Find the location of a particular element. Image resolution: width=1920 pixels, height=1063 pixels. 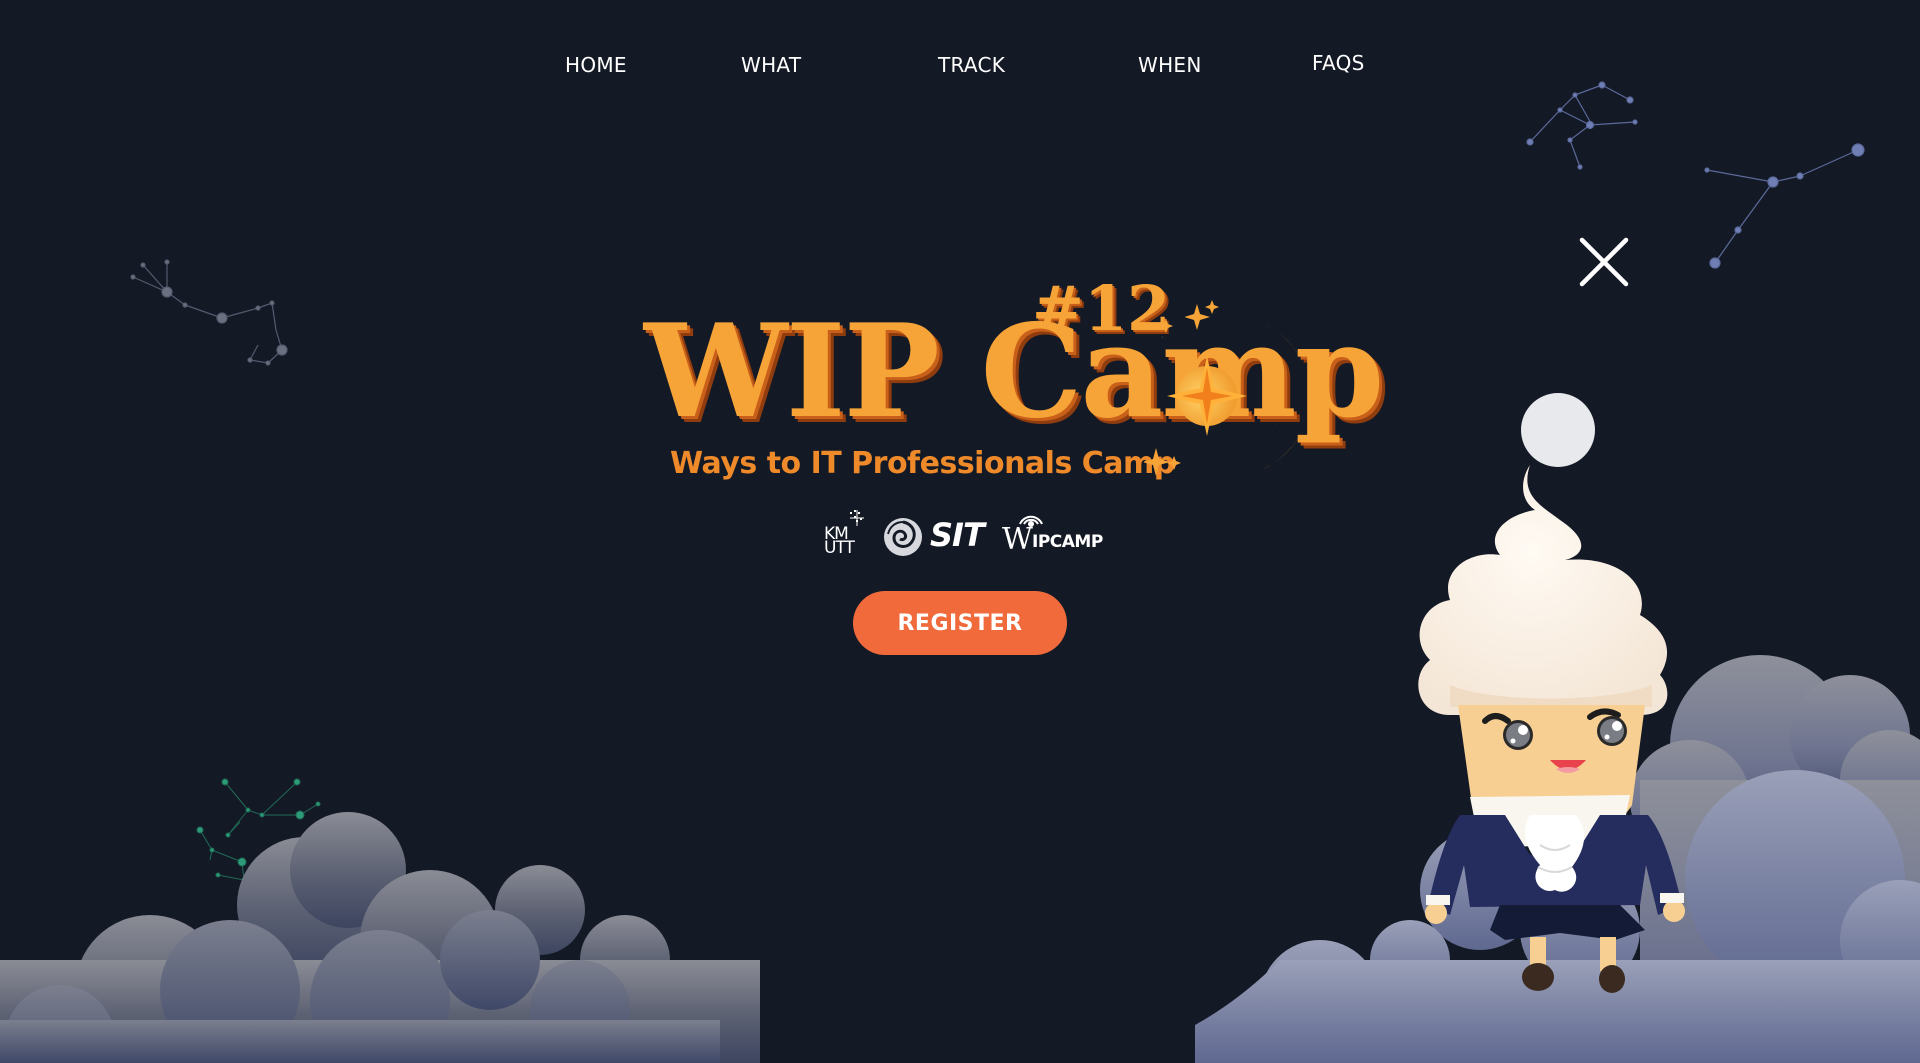

nav-faqs: FAQS is located at coordinates (1338, 63).